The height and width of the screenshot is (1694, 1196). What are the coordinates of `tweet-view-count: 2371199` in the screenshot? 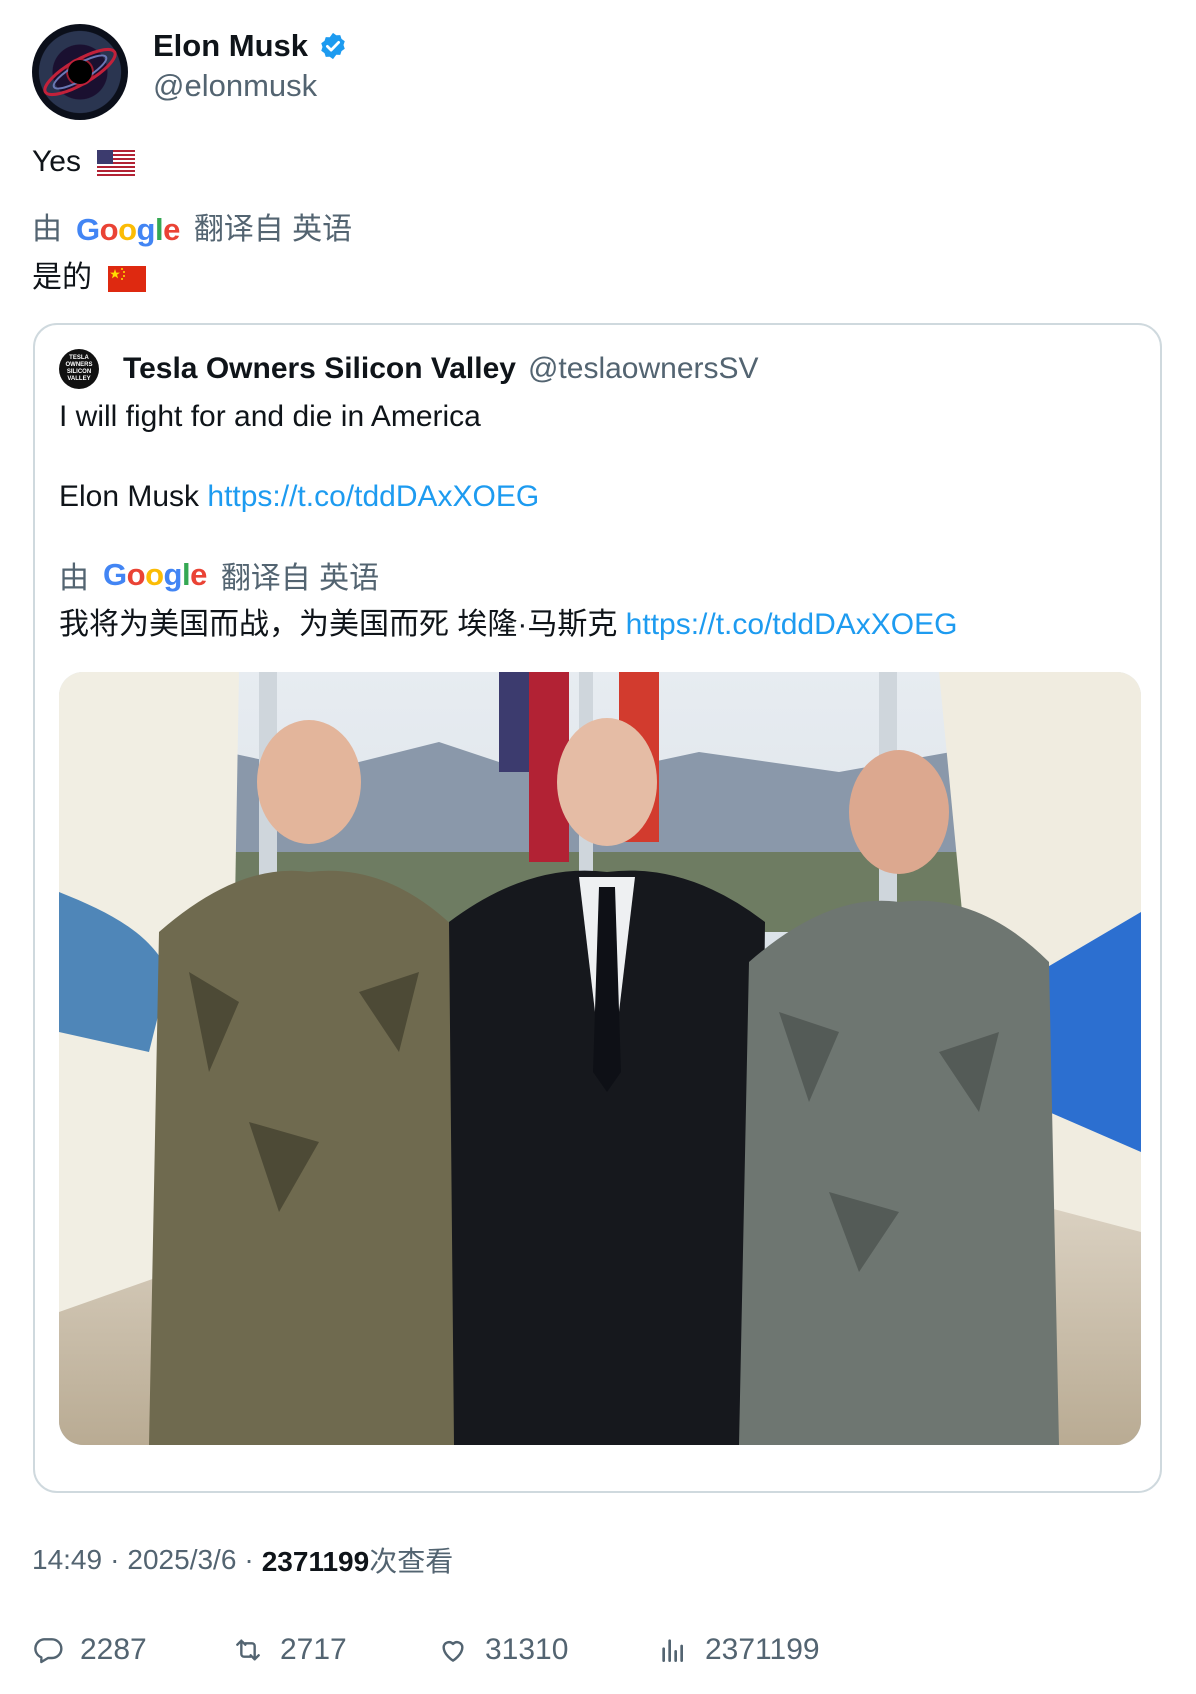 It's located at (315, 1561).